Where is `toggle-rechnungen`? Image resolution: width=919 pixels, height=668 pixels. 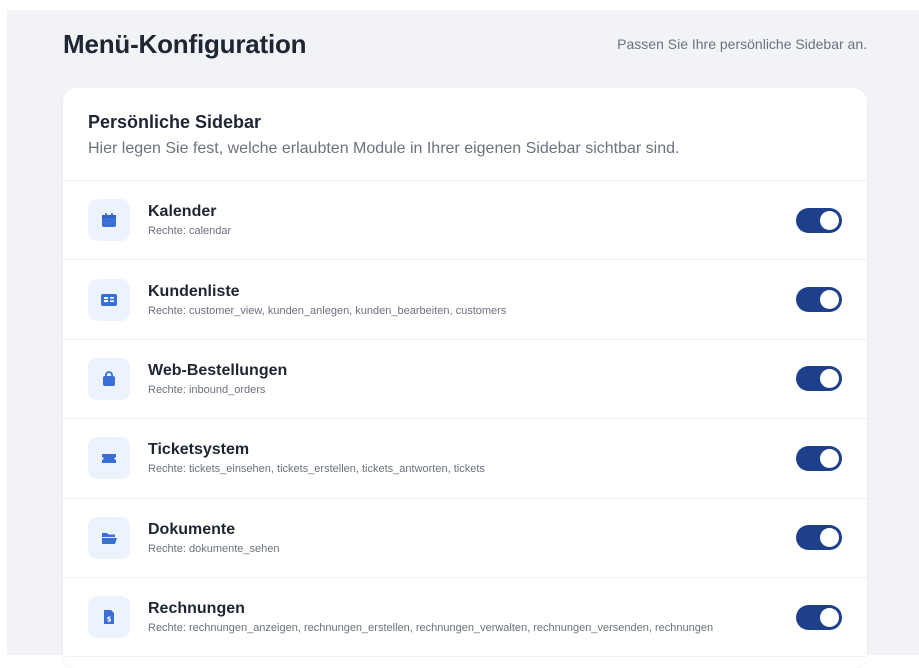 toggle-rechnungen is located at coordinates (819, 617).